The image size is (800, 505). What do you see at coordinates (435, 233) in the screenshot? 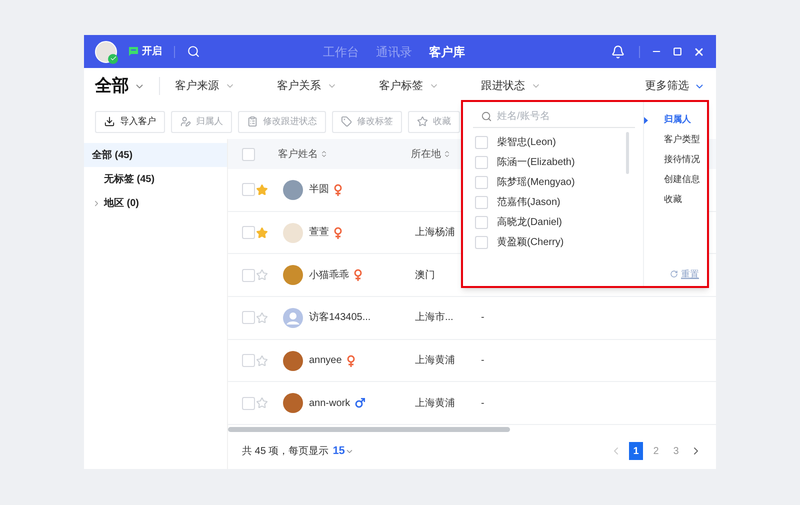
I see `location-cell-text: 上海杨浦` at bounding box center [435, 233].